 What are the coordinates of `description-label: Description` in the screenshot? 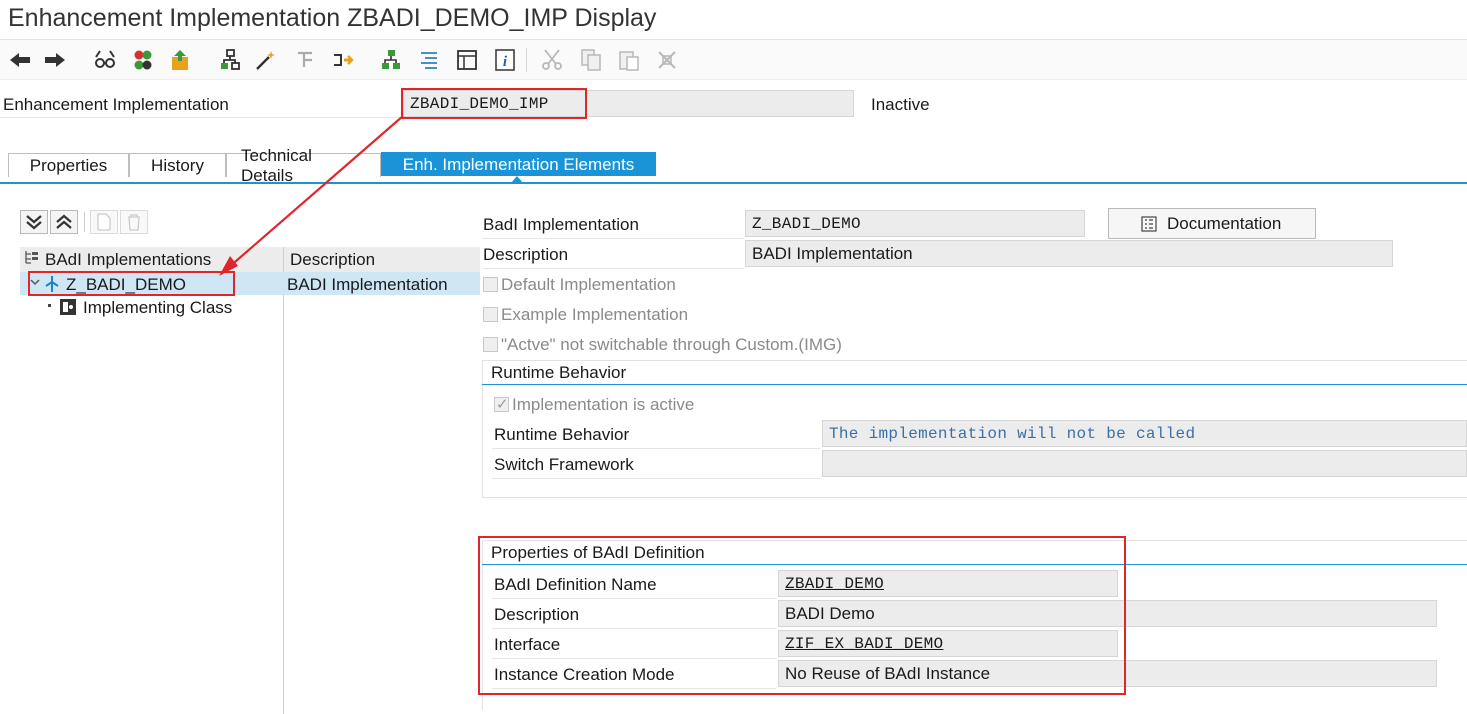 It's located at (526, 254).